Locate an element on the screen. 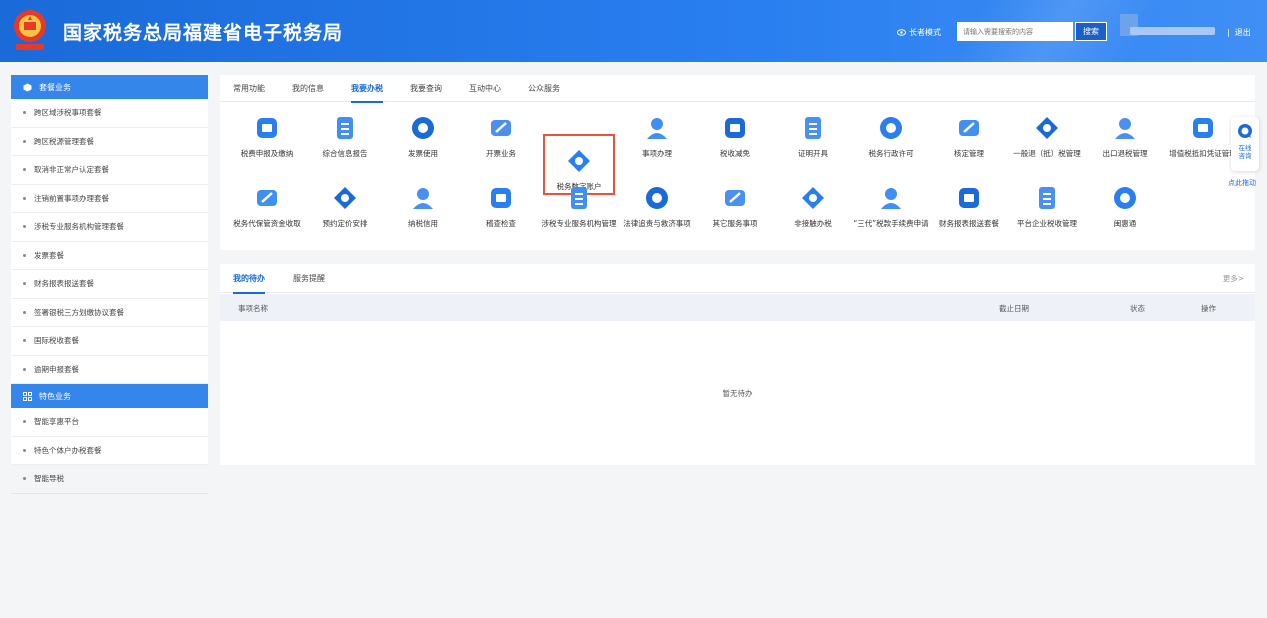 The image size is (1267, 618). service-vat-voucher: 增值税抵扣凭证管理 is located at coordinates (1203, 136).